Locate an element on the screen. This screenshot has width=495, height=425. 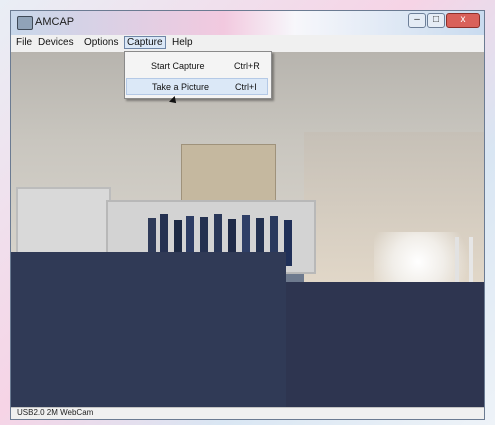
menu-capture: Capture is located at coordinates (145, 42).